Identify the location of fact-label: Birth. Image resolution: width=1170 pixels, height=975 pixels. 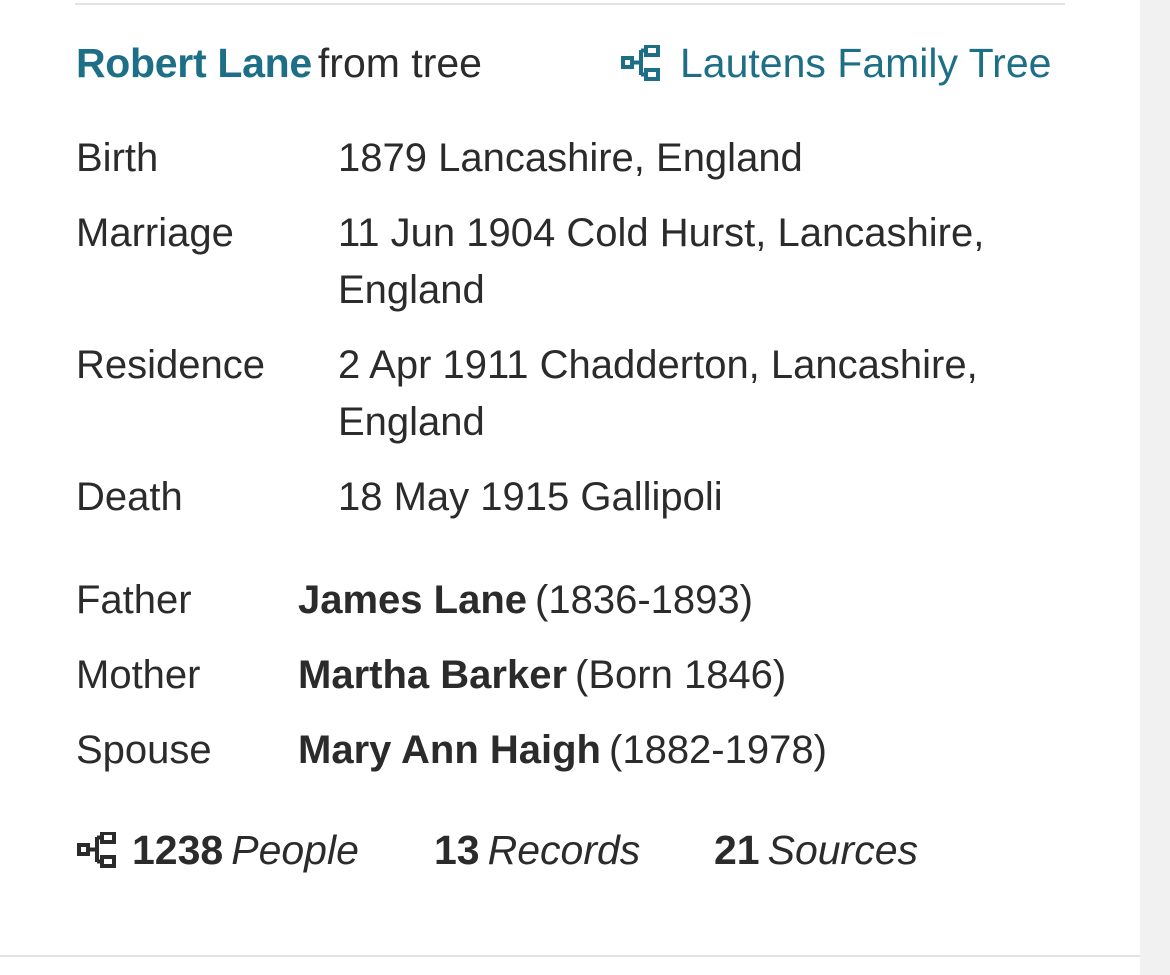
(117, 158).